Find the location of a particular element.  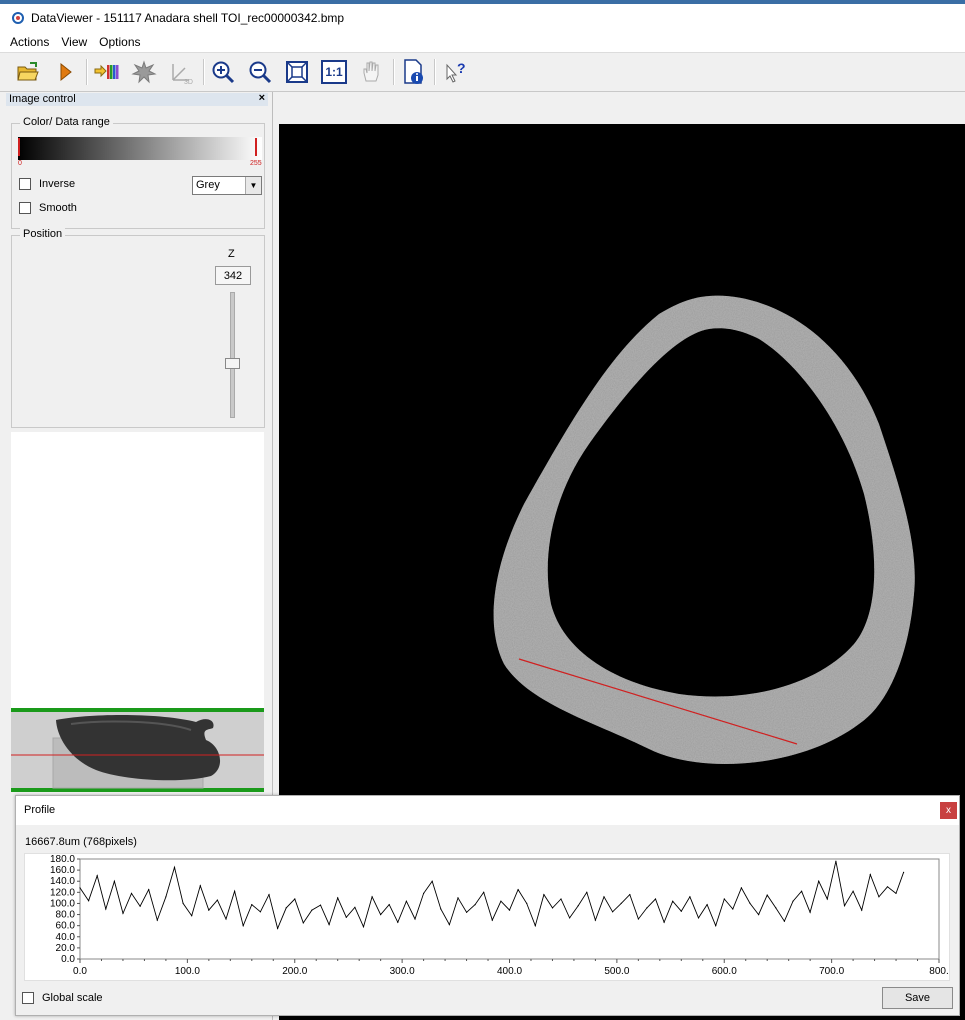

play-icon is located at coordinates (66, 72).